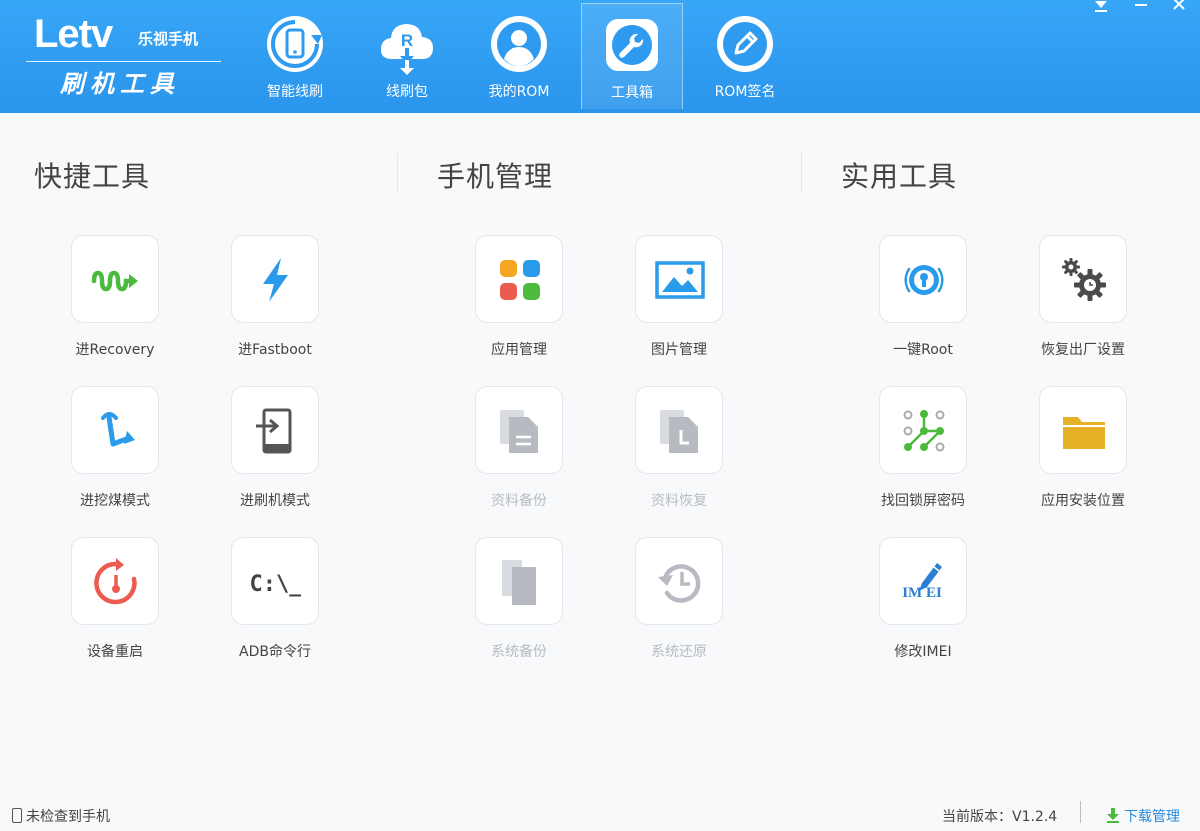 The image size is (1200, 831). Describe the element at coordinates (745, 44) in the screenshot. I see `pen-icon` at that location.